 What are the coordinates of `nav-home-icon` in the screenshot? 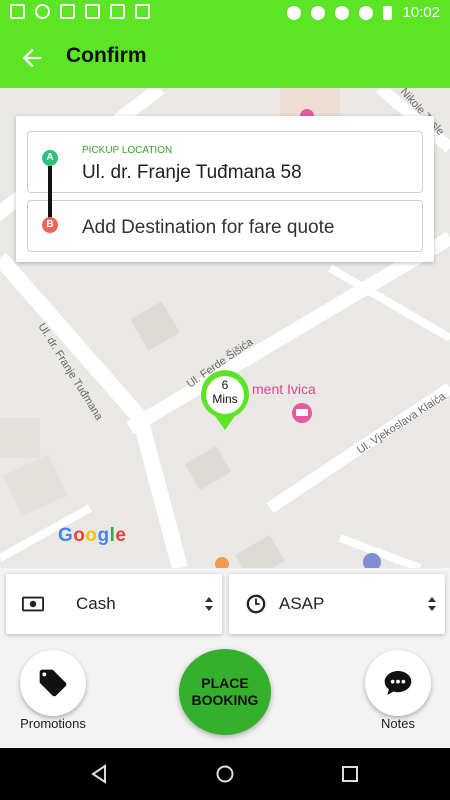 It's located at (225, 774).